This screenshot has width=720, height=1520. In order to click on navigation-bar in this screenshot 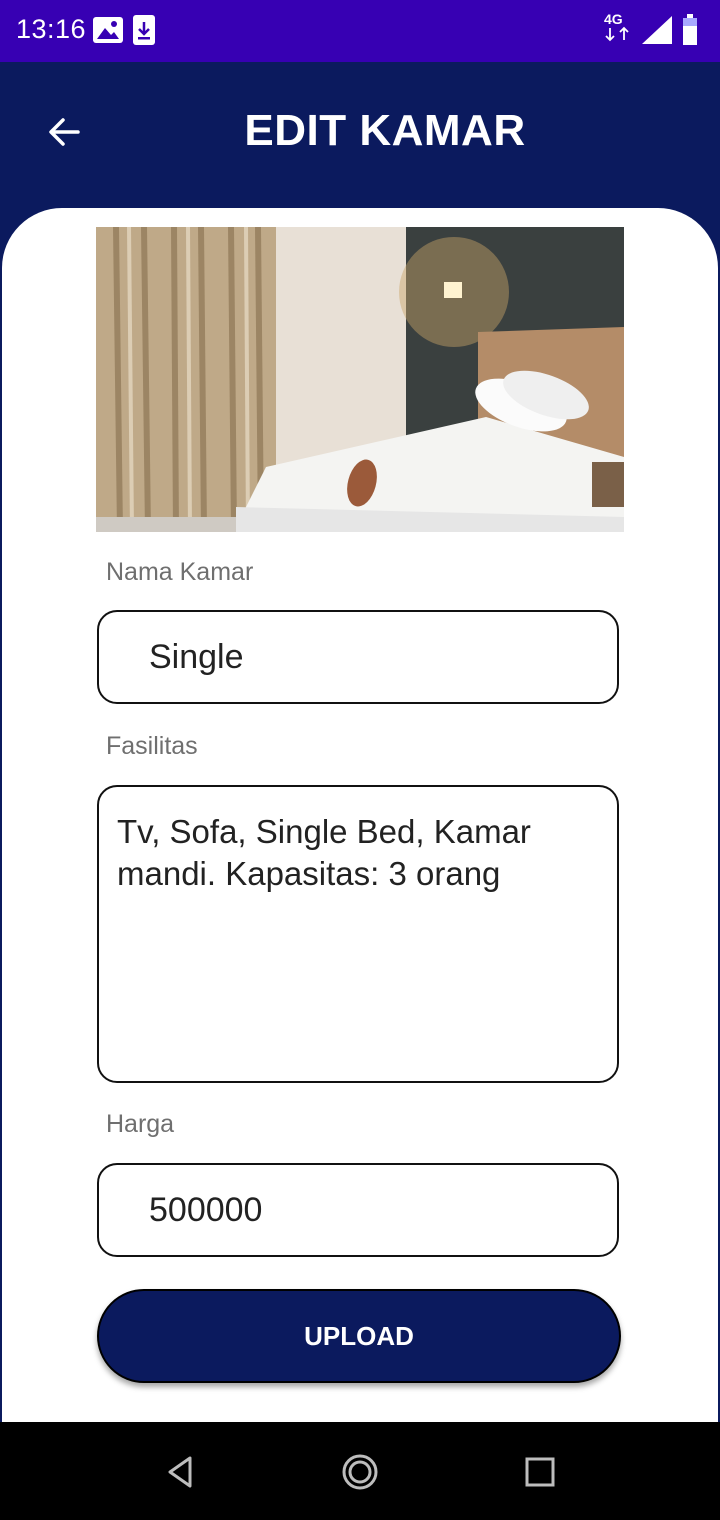, I will do `click(360, 1471)`.